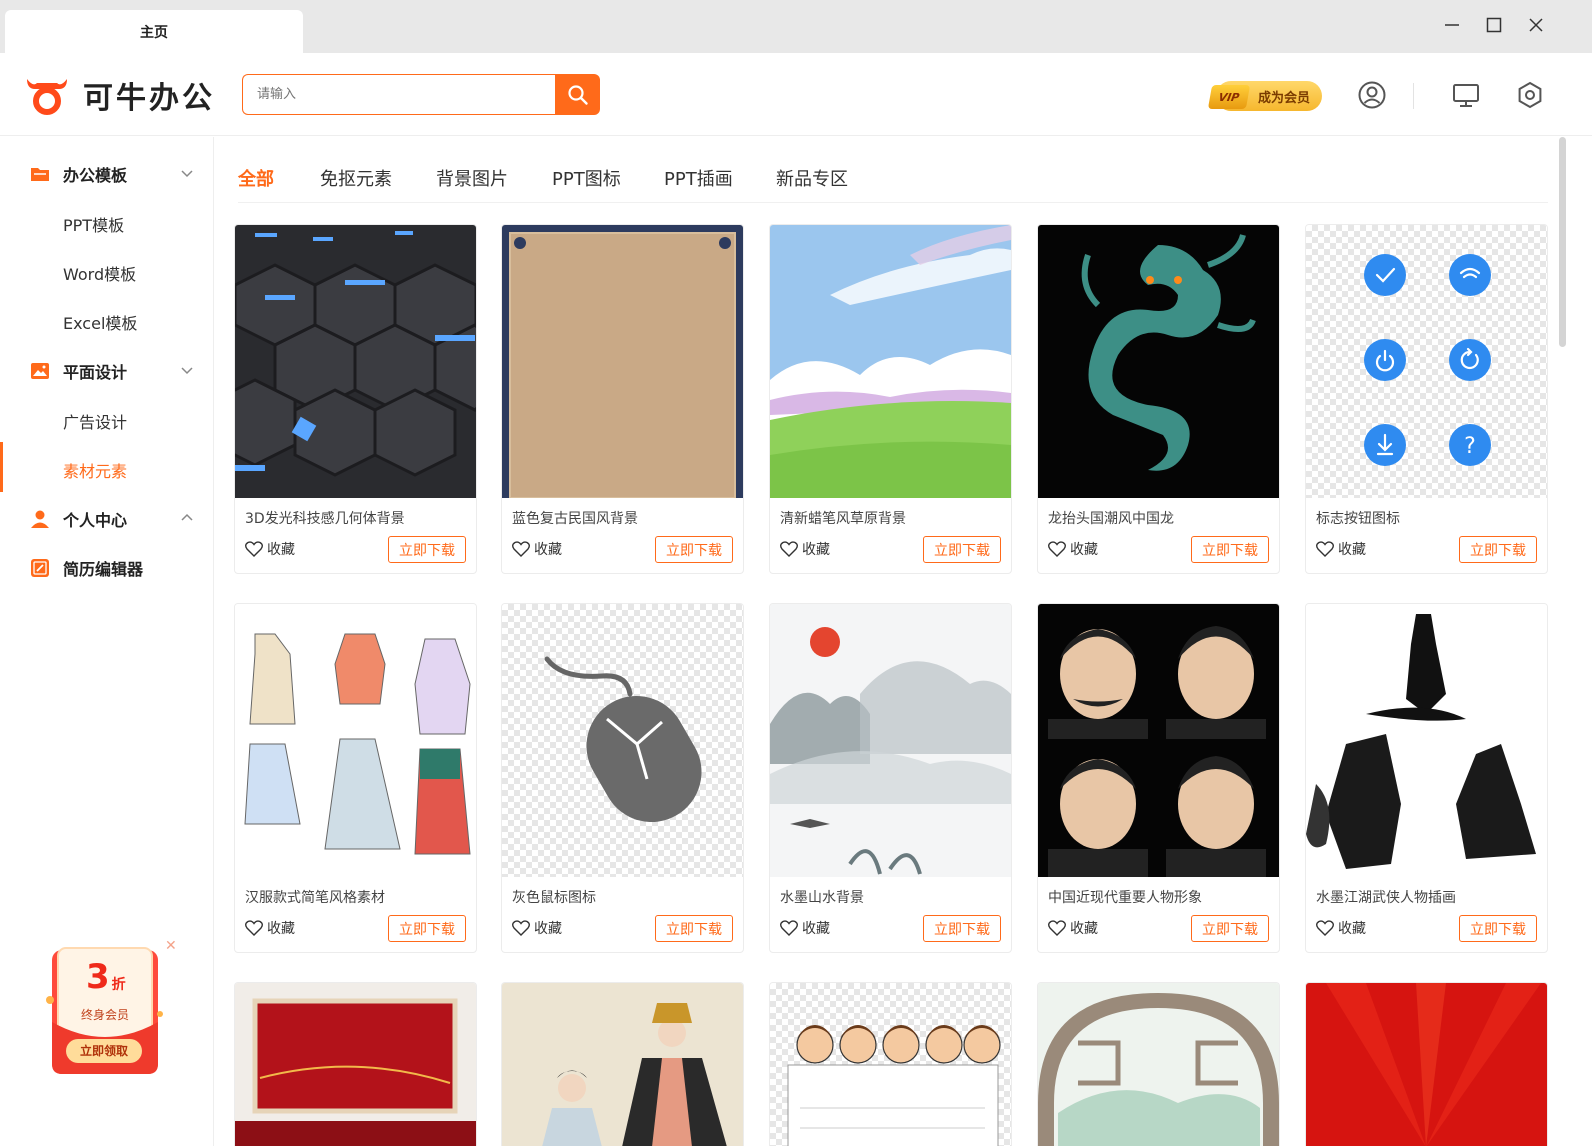  I want to click on material-card: 水墨江湖武侠人物插画 收藏 立即下载, so click(1426, 778).